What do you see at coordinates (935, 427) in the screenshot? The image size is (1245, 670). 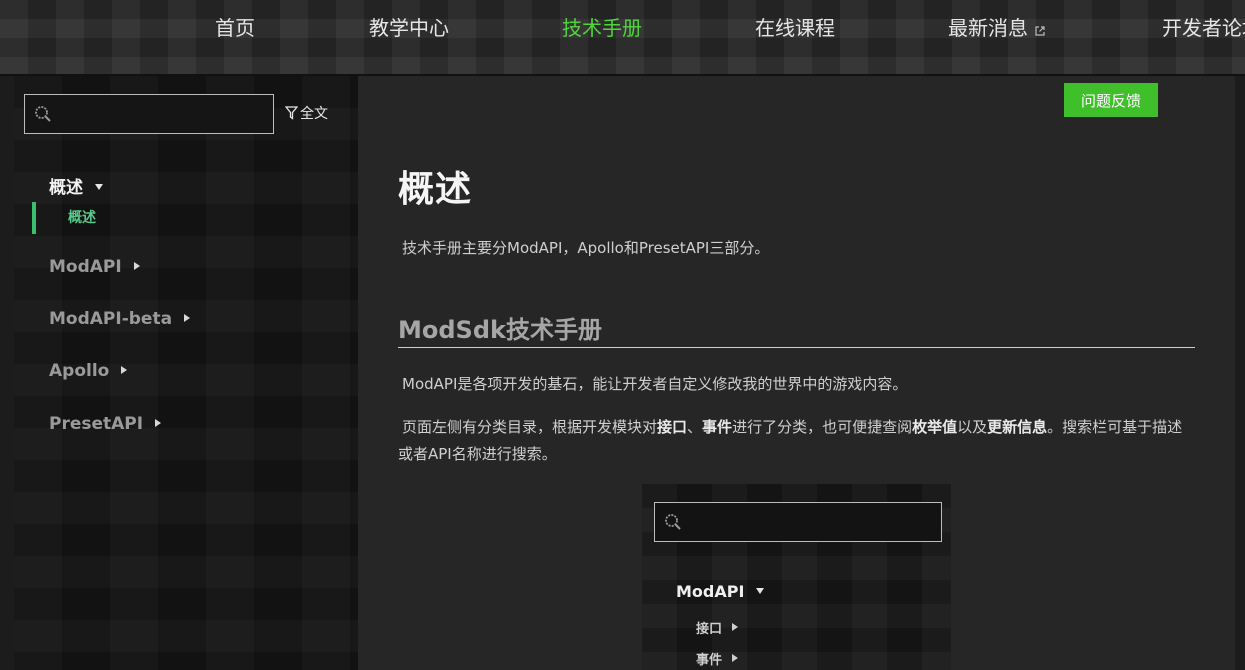 I see `bold-enum: 枚举值` at bounding box center [935, 427].